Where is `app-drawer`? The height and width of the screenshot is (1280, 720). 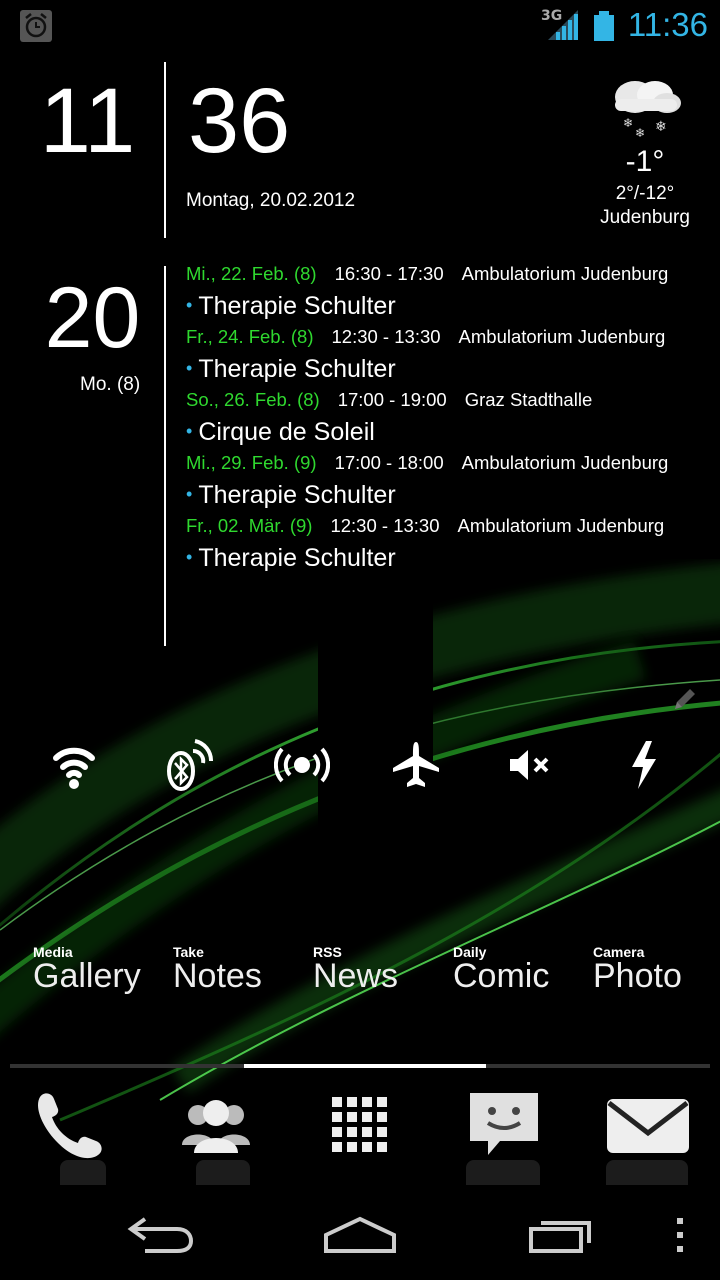
app-drawer is located at coordinates (360, 1125).